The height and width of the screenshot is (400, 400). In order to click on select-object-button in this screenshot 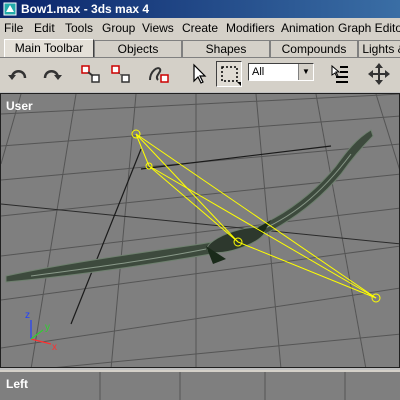, I will do `click(199, 74)`.